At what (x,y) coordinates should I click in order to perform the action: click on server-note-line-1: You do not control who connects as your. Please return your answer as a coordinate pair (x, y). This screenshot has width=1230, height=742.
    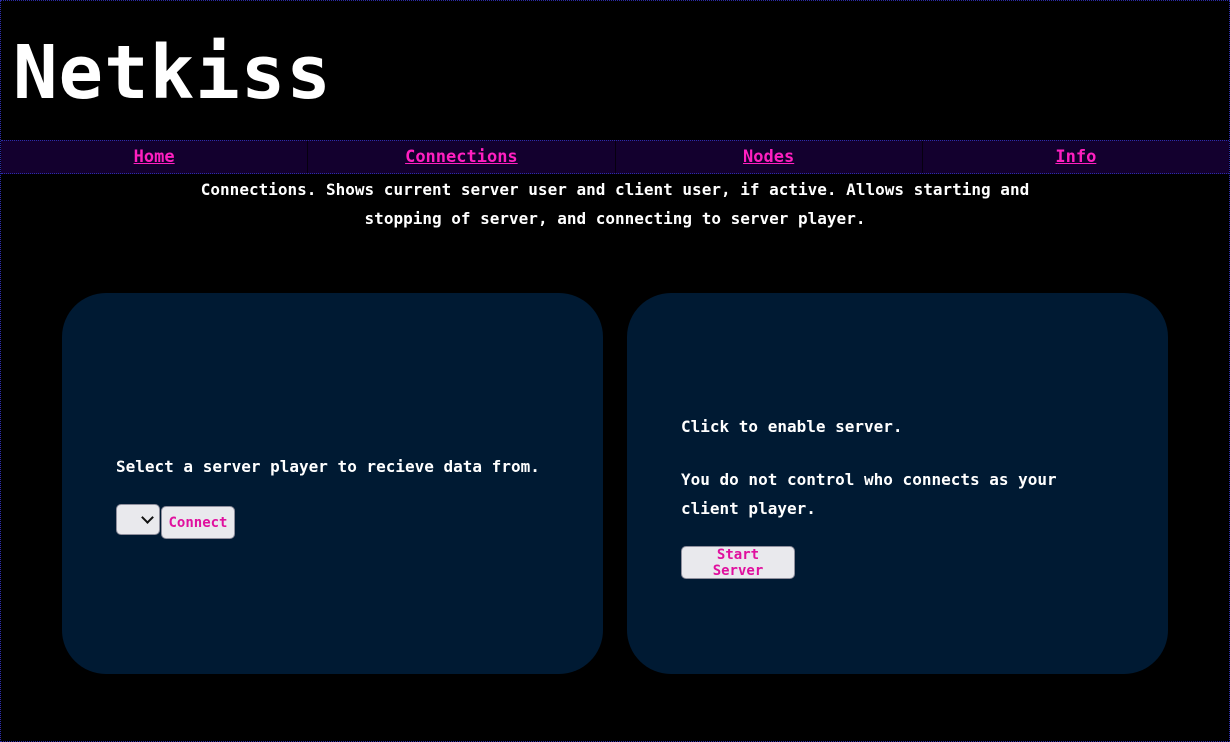
    Looking at the image, I should click on (869, 479).